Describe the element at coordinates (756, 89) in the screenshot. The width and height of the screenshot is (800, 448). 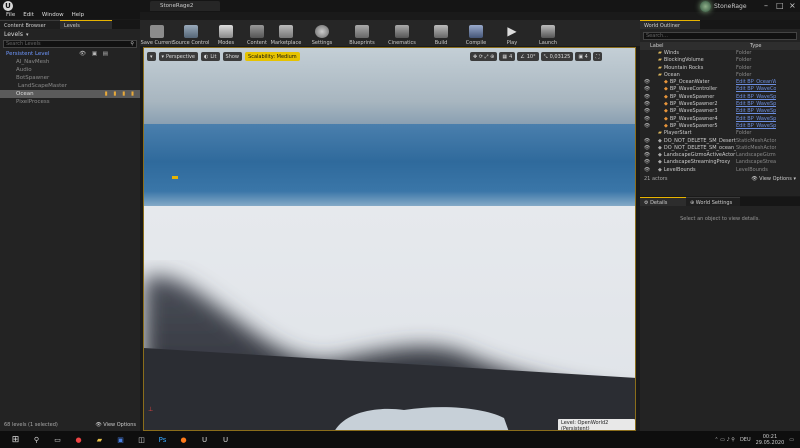
I see `outliner-row-type: Edit BP_WaveCo` at that location.